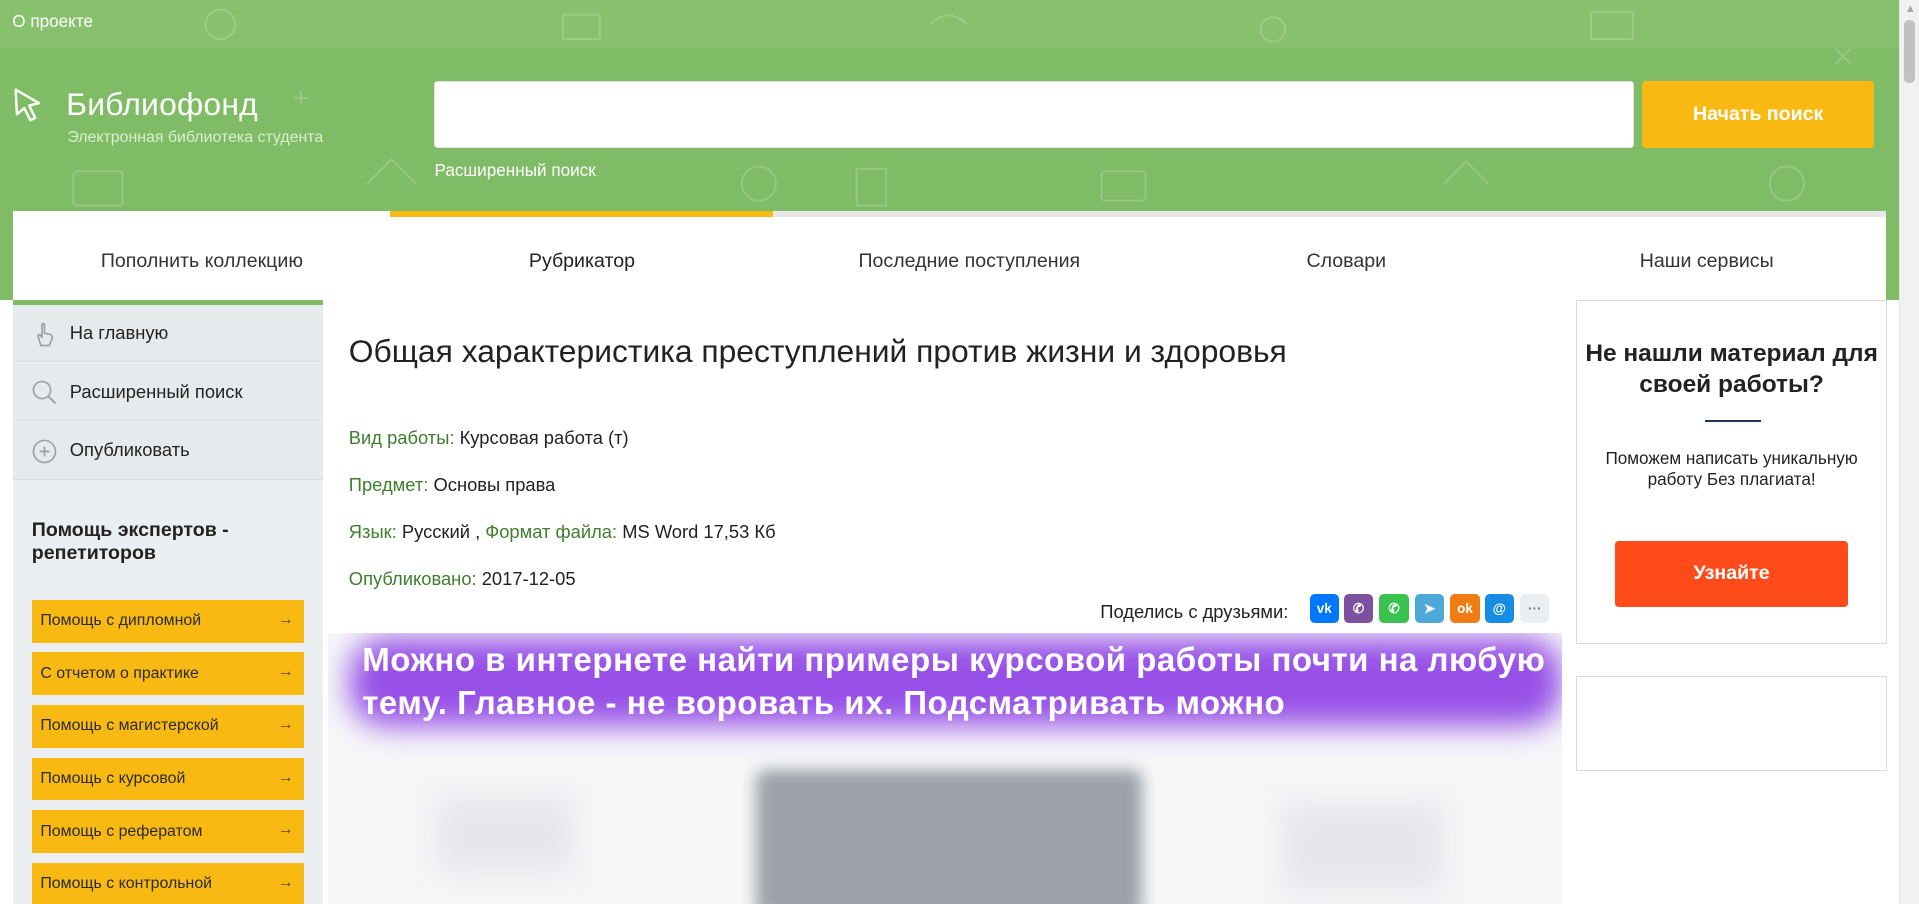 The image size is (1919, 904). I want to click on moimir-icon: @, so click(1499, 608).